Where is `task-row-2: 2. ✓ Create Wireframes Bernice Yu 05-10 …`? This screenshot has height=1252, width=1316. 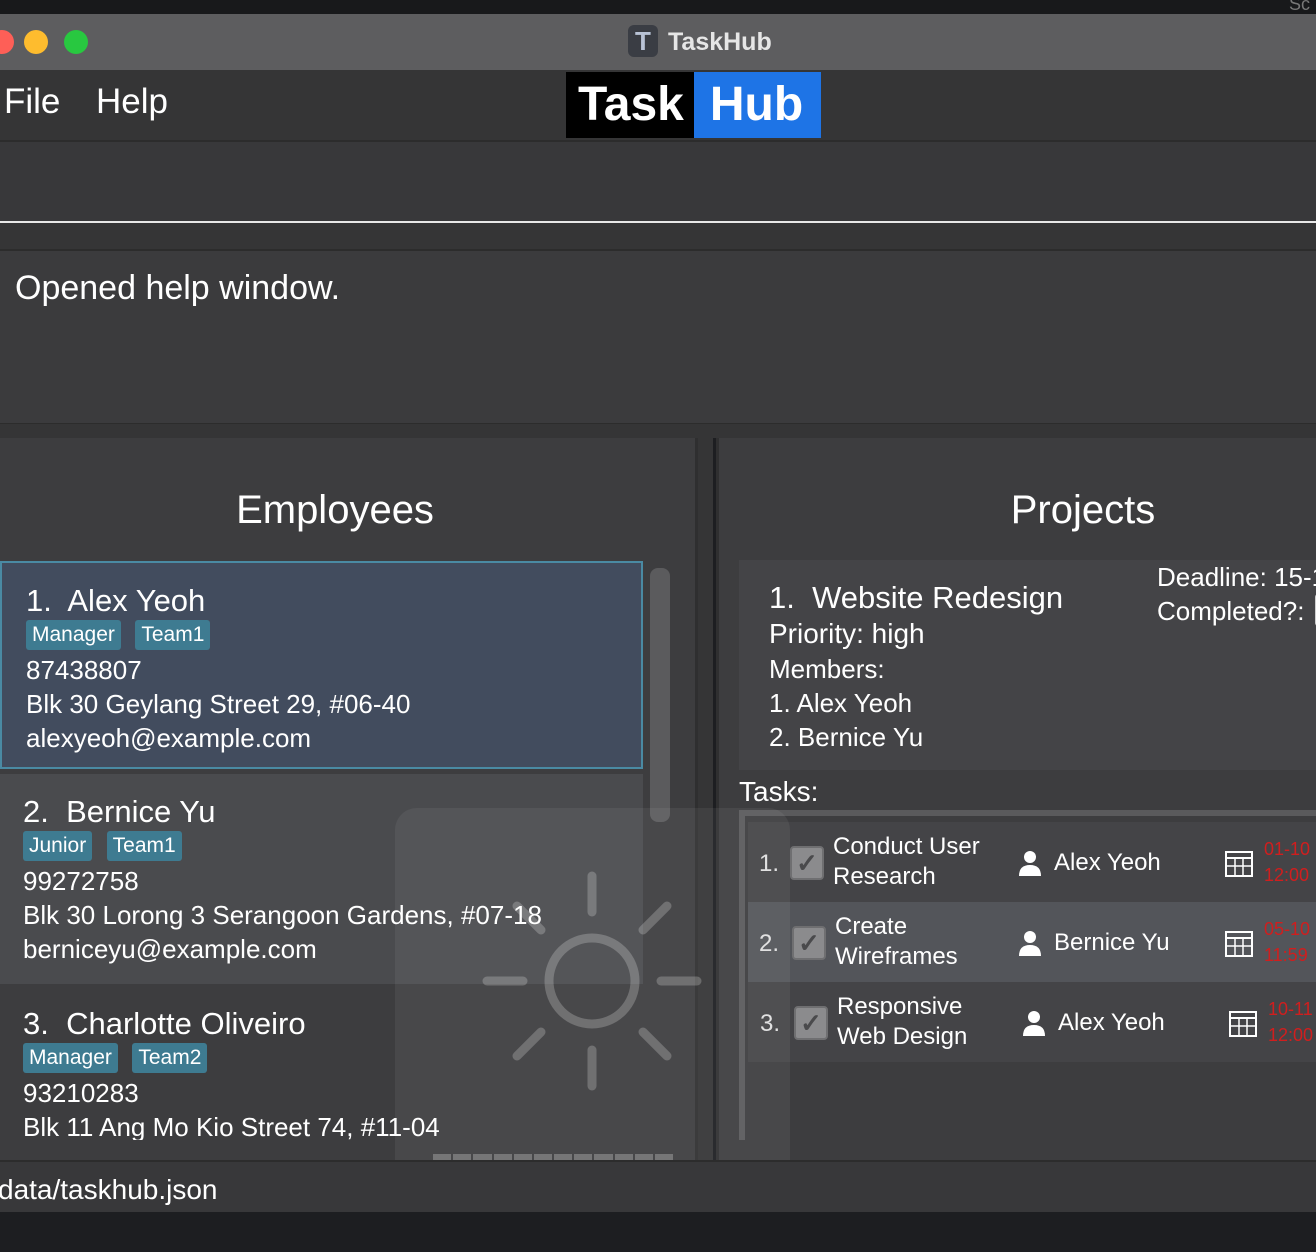
task-row-2: 2. ✓ Create Wireframes Bernice Yu 05-10 … is located at coordinates (1032, 942).